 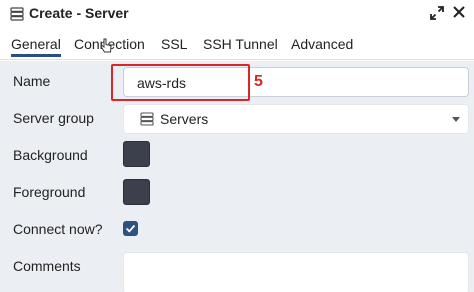 What do you see at coordinates (136, 154) in the screenshot?
I see `background-color-picker` at bounding box center [136, 154].